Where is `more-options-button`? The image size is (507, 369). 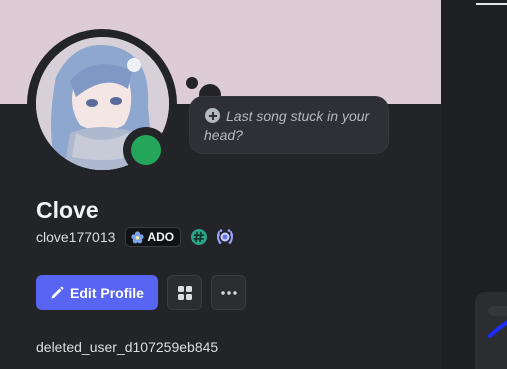 more-options-button is located at coordinates (228, 292).